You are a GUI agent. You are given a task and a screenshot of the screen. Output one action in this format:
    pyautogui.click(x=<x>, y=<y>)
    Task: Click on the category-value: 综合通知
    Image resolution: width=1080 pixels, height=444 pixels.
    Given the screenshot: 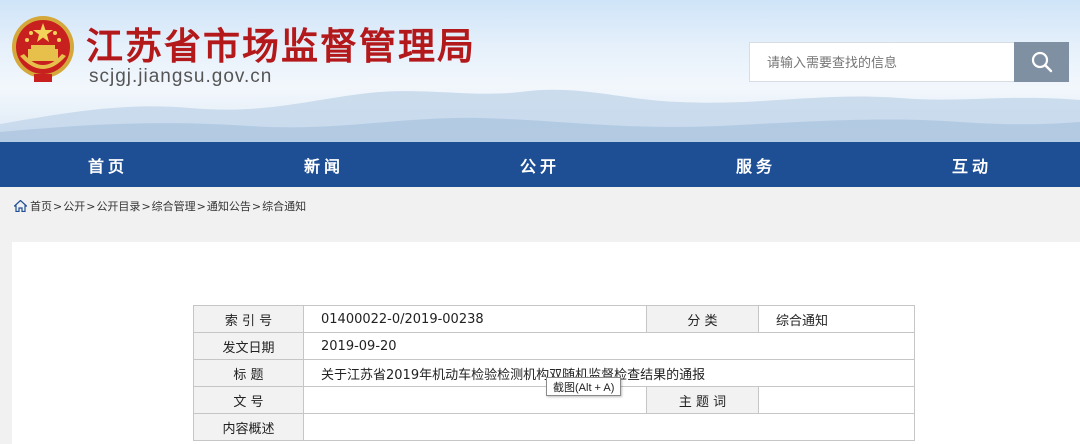 What is the action you would take?
    pyautogui.click(x=836, y=319)
    